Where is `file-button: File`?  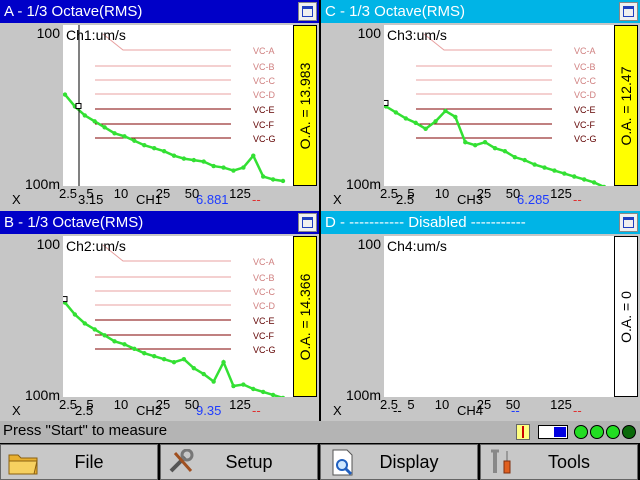
file-button: File is located at coordinates (79, 462).